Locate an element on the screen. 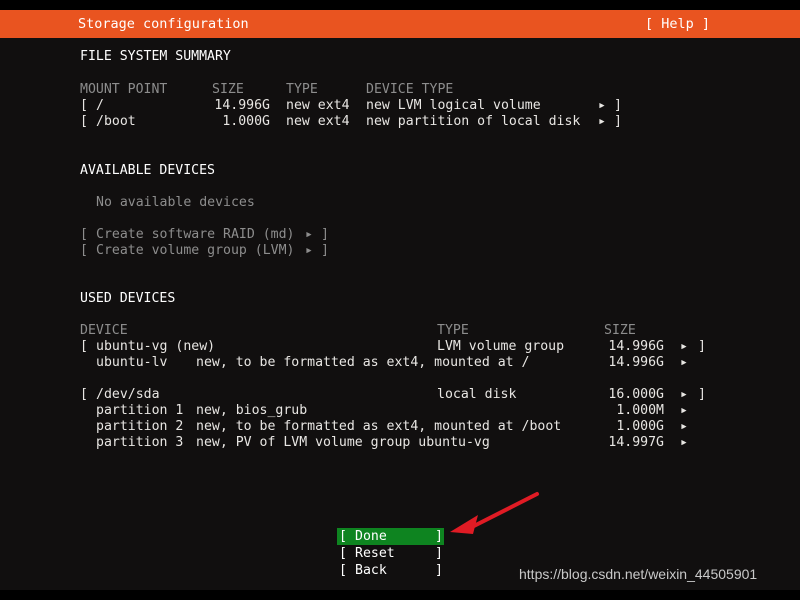 The height and width of the screenshot is (600, 800). page-title: Storage configuration is located at coordinates (163, 24).